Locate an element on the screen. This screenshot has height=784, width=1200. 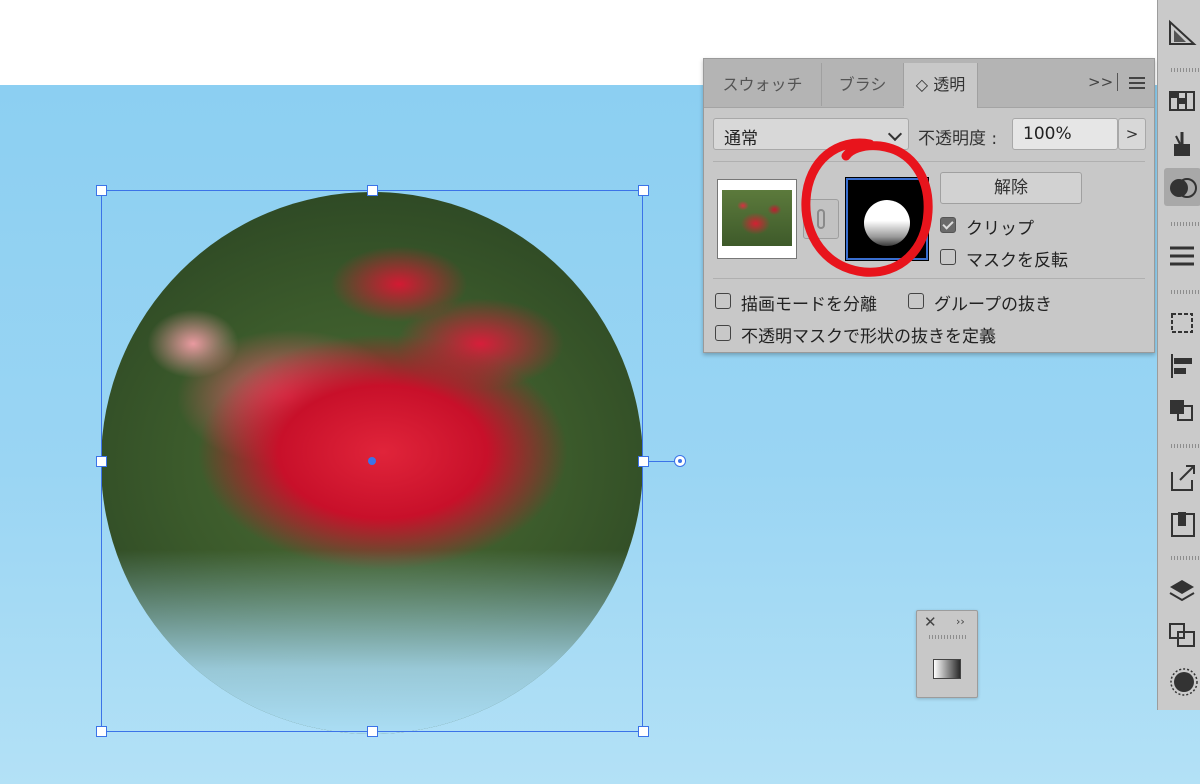
chevron-down-icon is located at coordinates (895, 134).